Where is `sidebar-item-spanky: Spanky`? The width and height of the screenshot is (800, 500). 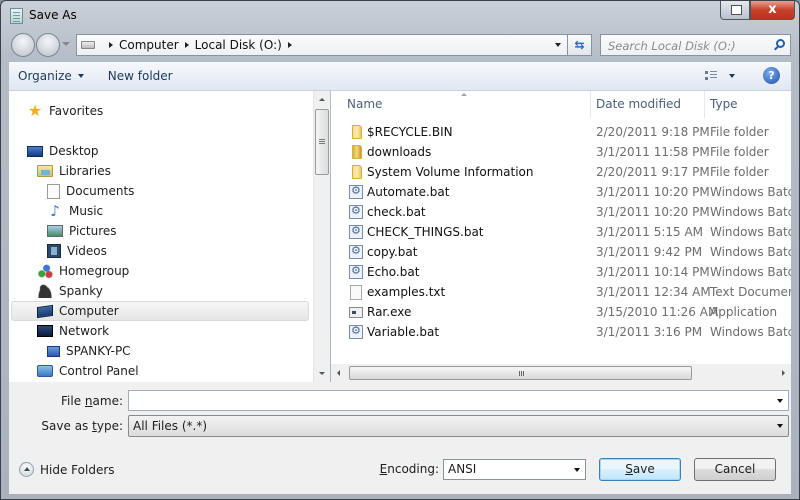 sidebar-item-spanky: Spanky is located at coordinates (70, 291).